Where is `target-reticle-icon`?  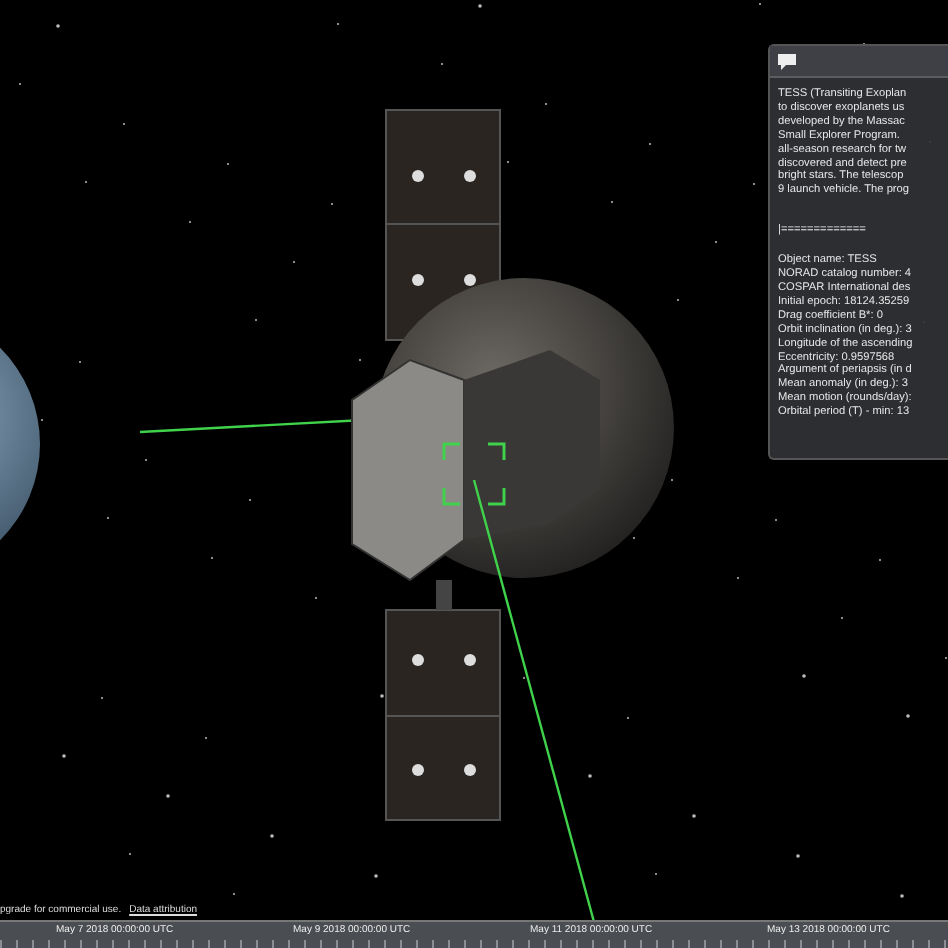 target-reticle-icon is located at coordinates (474, 474).